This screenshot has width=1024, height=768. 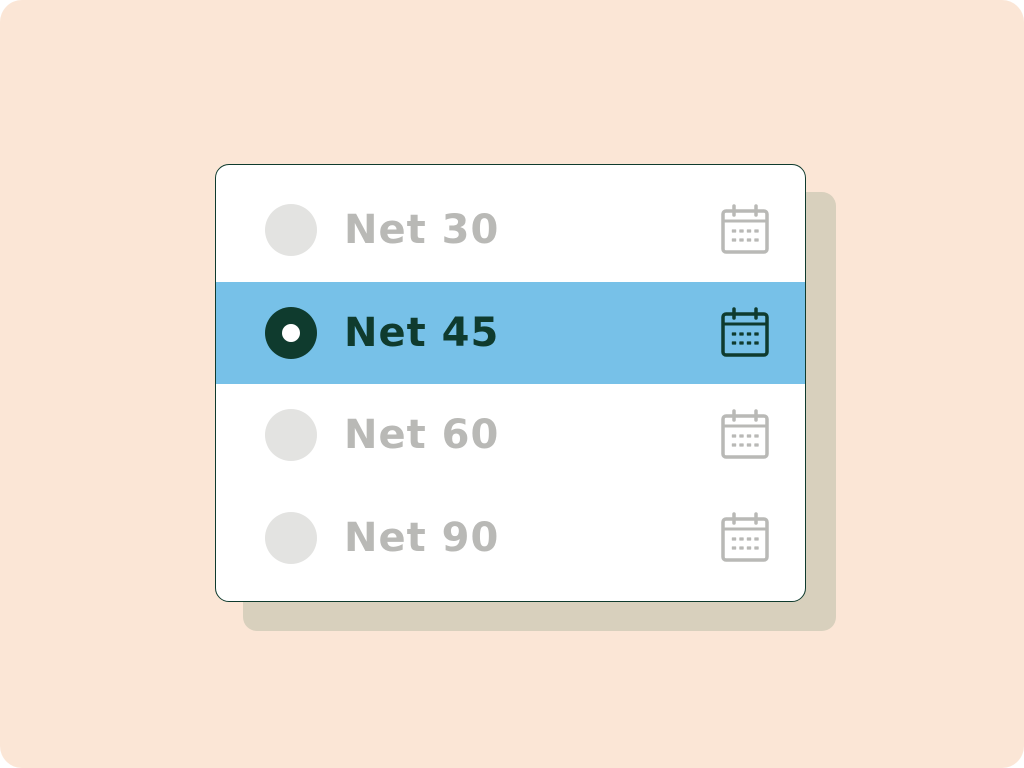 What do you see at coordinates (510, 230) in the screenshot?
I see `option-net-30: Net 30` at bounding box center [510, 230].